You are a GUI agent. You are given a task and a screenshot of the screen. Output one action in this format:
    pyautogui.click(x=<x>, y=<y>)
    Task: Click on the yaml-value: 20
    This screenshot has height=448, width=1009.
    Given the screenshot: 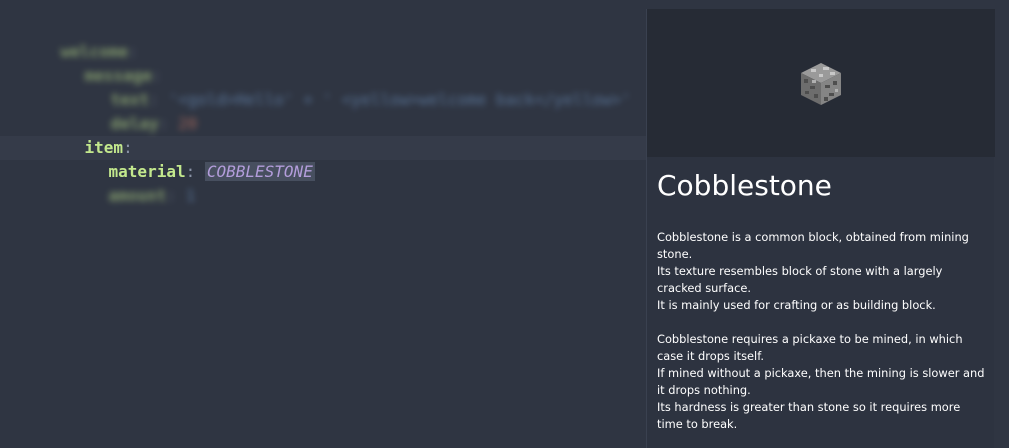 What is the action you would take?
    pyautogui.click(x=187, y=123)
    